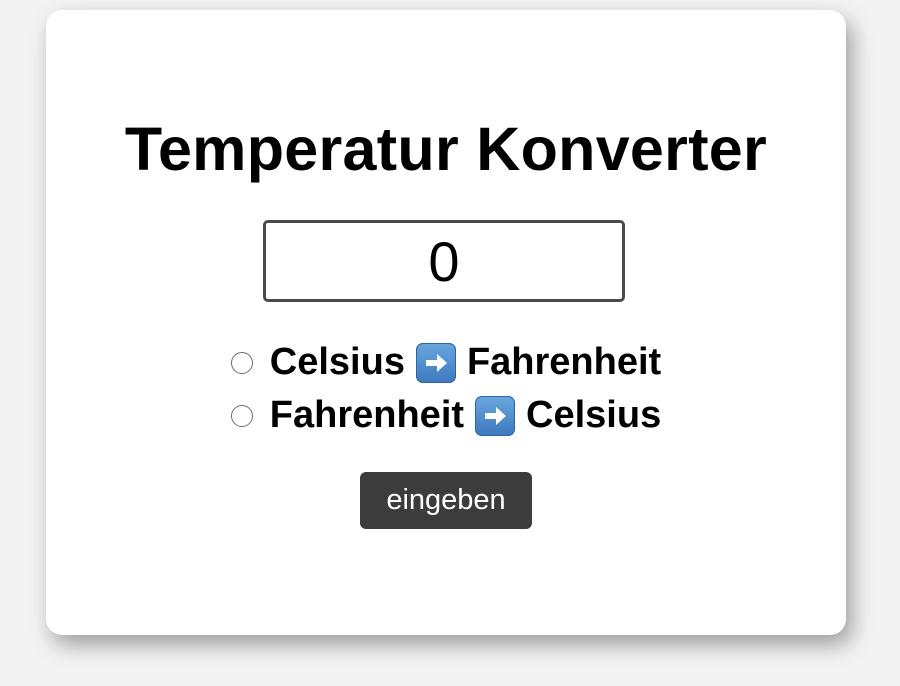 This screenshot has height=686, width=900. I want to click on option-to-label: Fahrenheit, so click(564, 362).